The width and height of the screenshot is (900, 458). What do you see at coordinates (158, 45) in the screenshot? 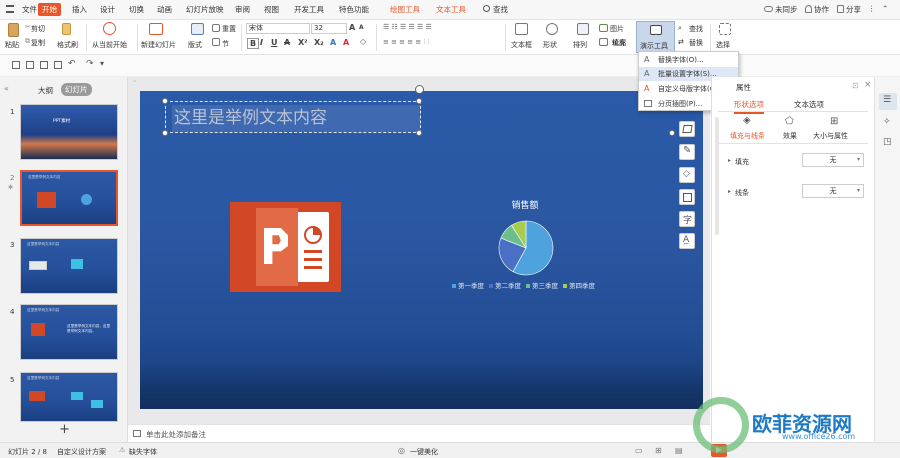
I see `new-slide-button: 新建幻灯片` at bounding box center [158, 45].